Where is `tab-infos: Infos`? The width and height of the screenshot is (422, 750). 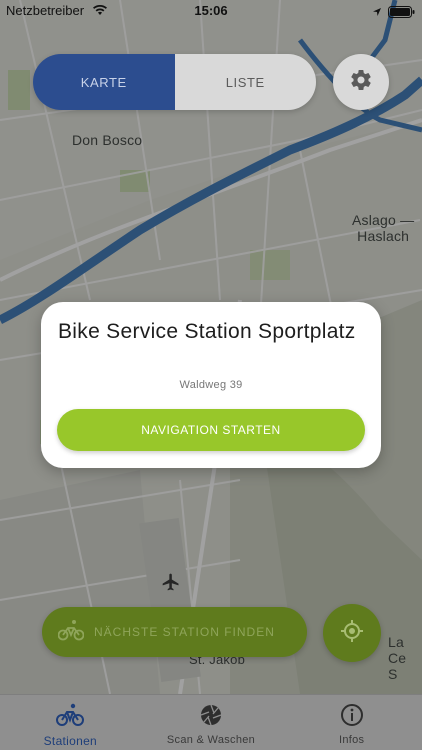 tab-infos: Infos is located at coordinates (351, 722).